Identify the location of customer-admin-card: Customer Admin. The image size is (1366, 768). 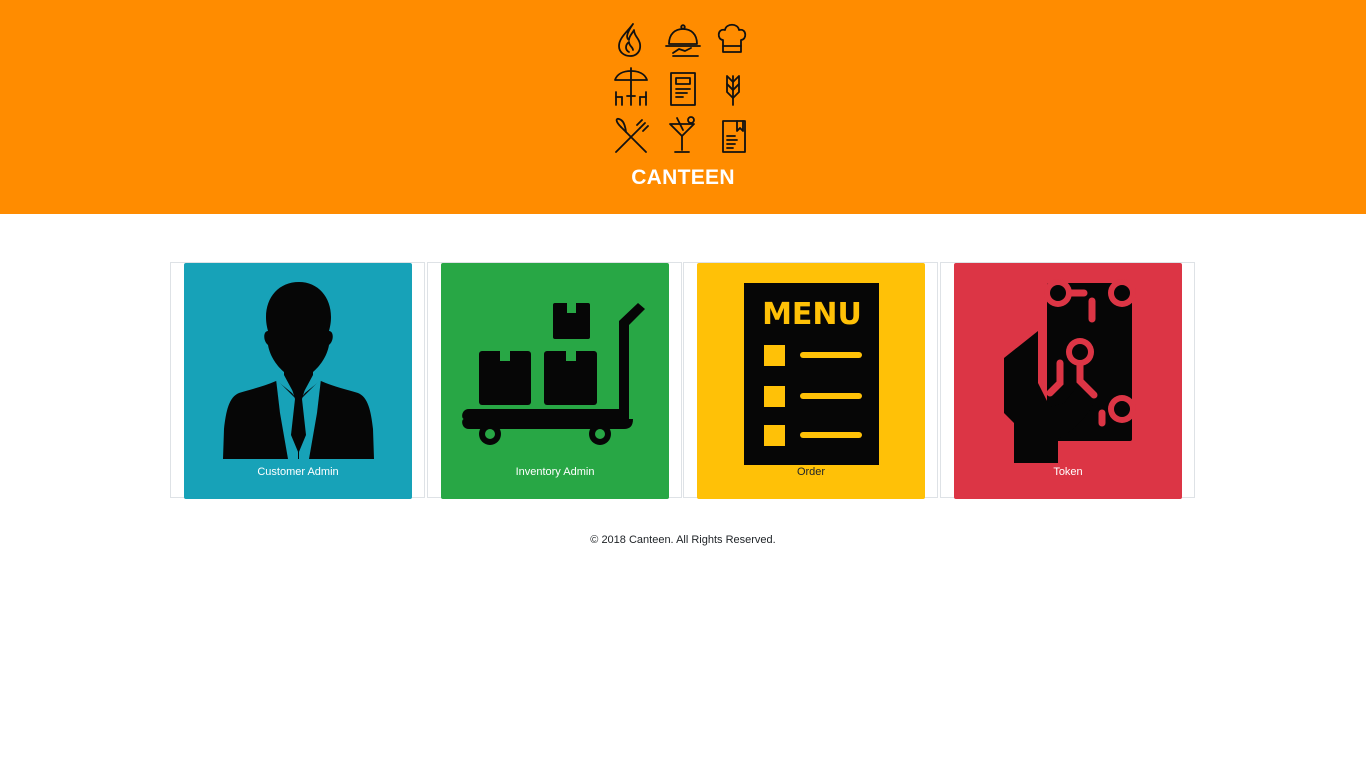
(297, 380).